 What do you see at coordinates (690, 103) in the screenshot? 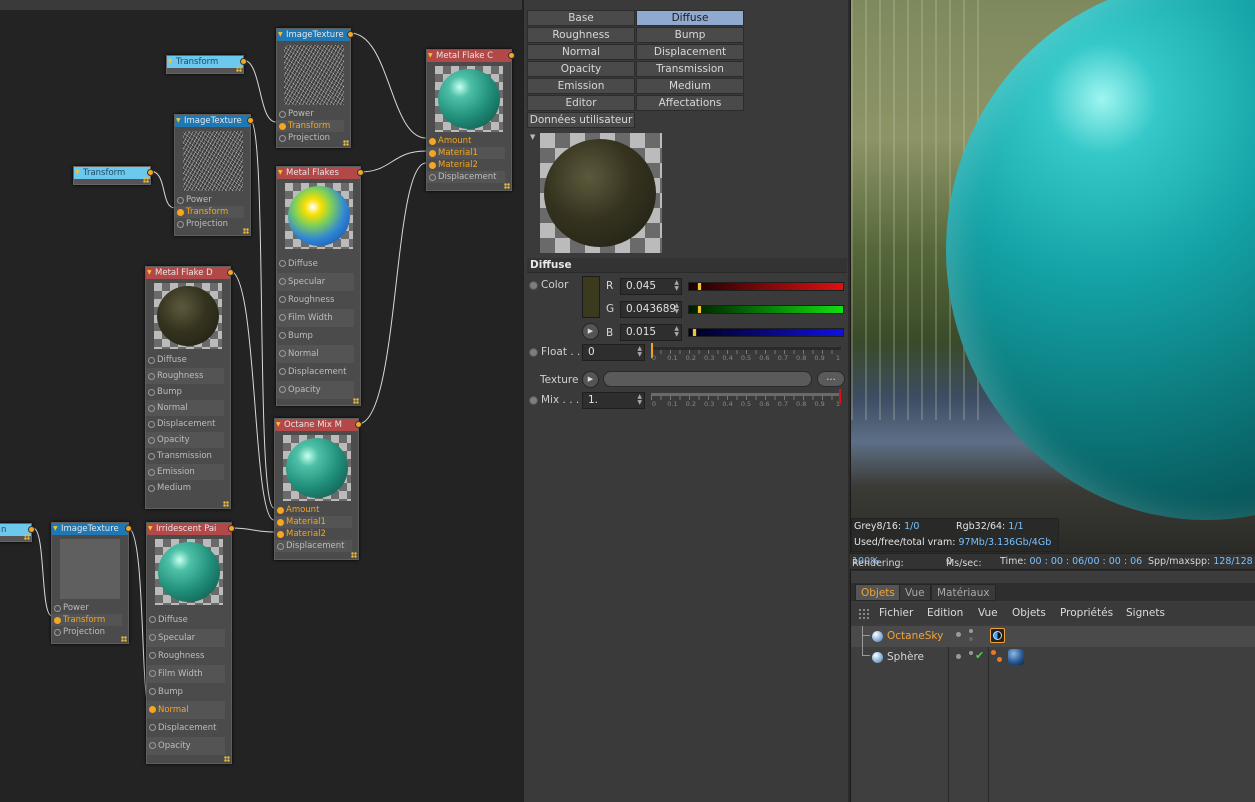
I see `tab-affectations: Affectations` at bounding box center [690, 103].